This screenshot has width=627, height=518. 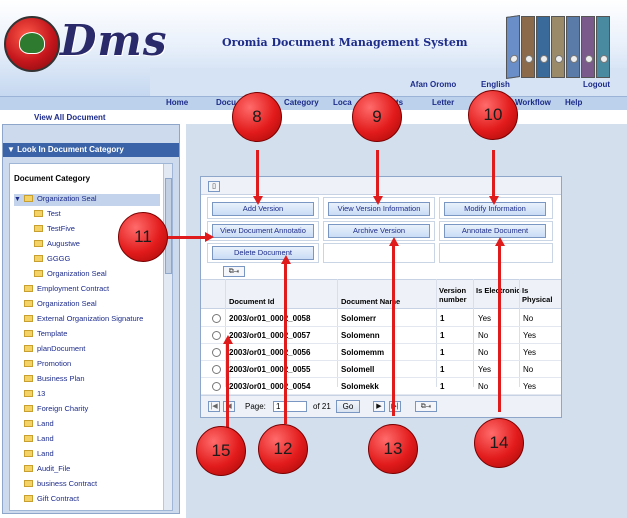 What do you see at coordinates (87, 200) in the screenshot?
I see `tree-item: ▼ Organization Seal` at bounding box center [87, 200].